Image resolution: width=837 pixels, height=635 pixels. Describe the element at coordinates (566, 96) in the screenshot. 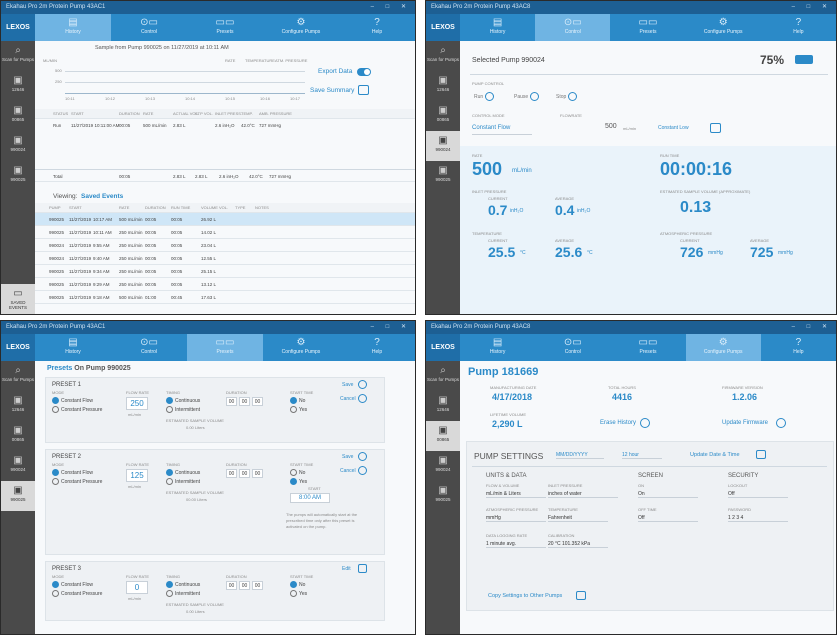

I see `stop-button: Stop` at that location.